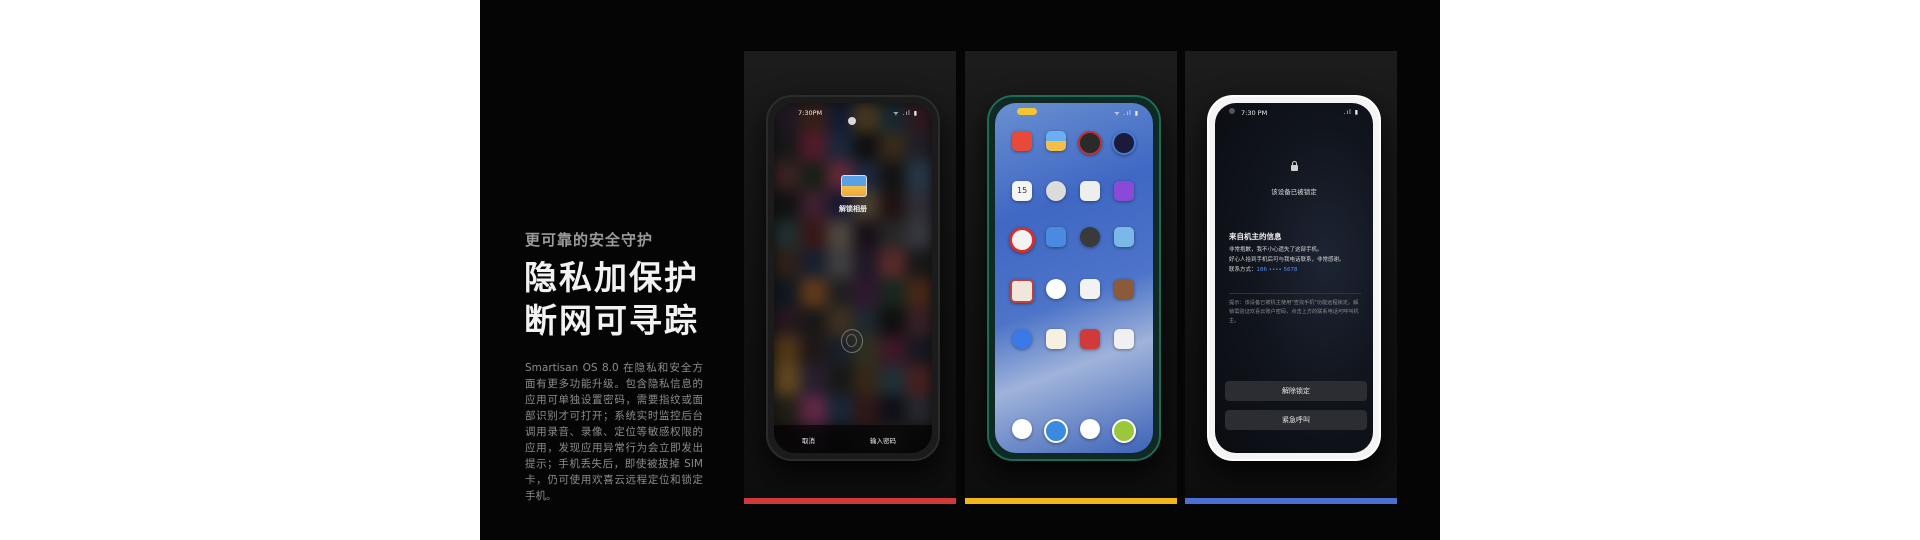  I want to click on sync-app-icon, so click(1056, 431).